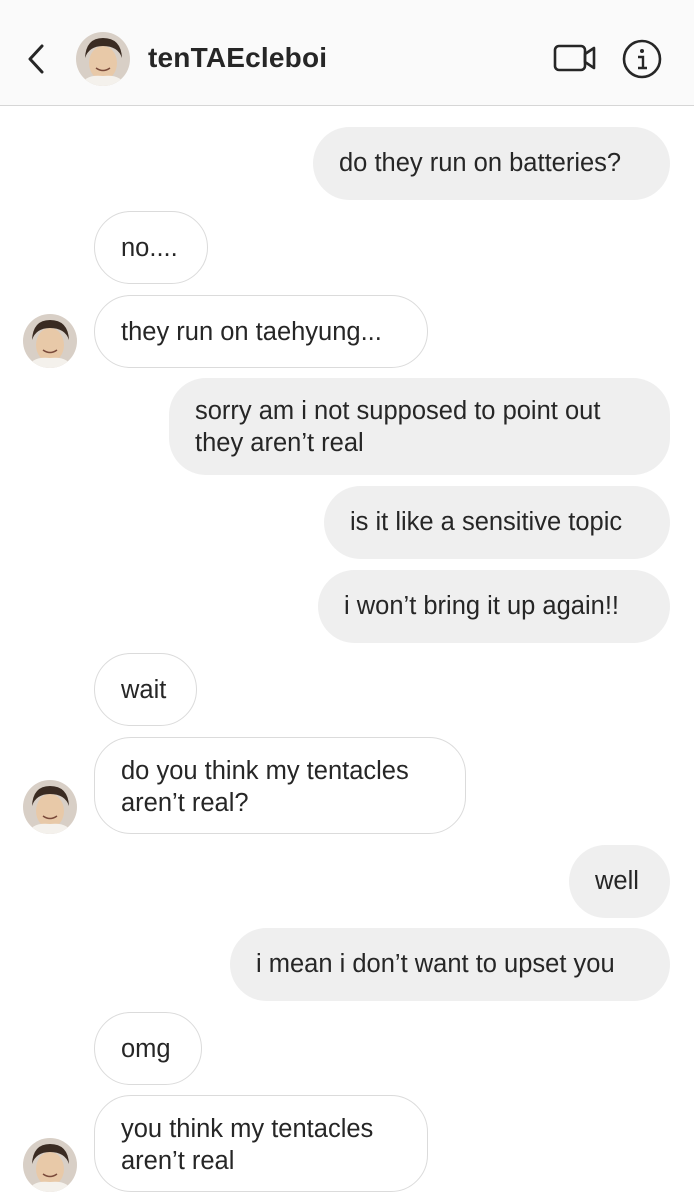 The width and height of the screenshot is (694, 1200). I want to click on info-circle-icon, so click(642, 59).